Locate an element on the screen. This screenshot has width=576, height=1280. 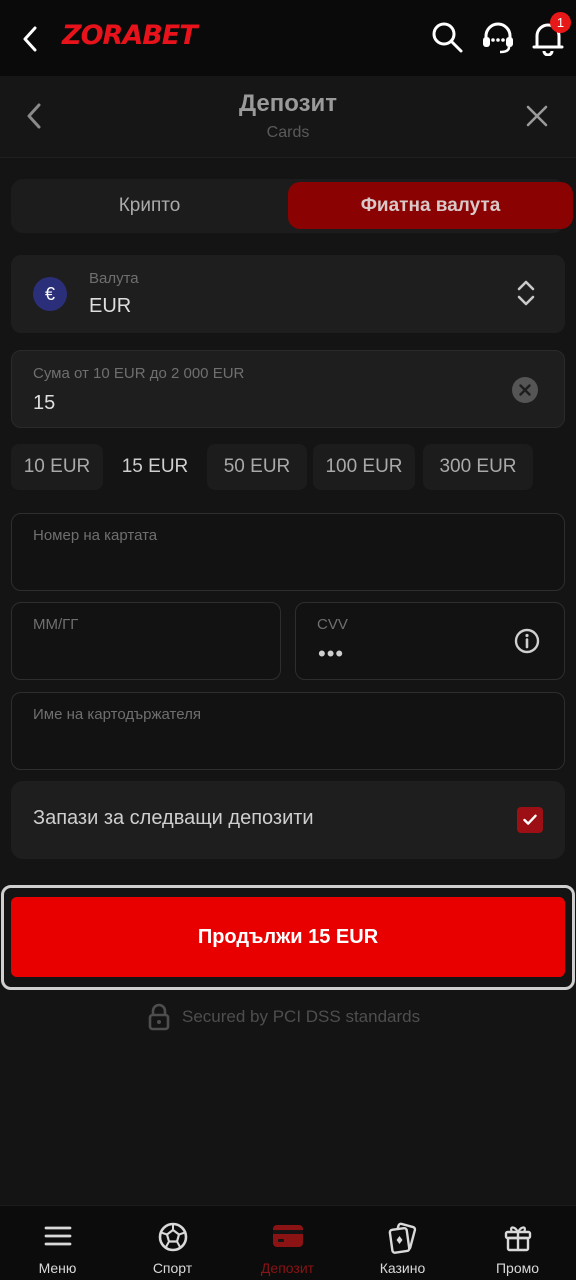
tab-crypto: Крипто is located at coordinates (149, 206).